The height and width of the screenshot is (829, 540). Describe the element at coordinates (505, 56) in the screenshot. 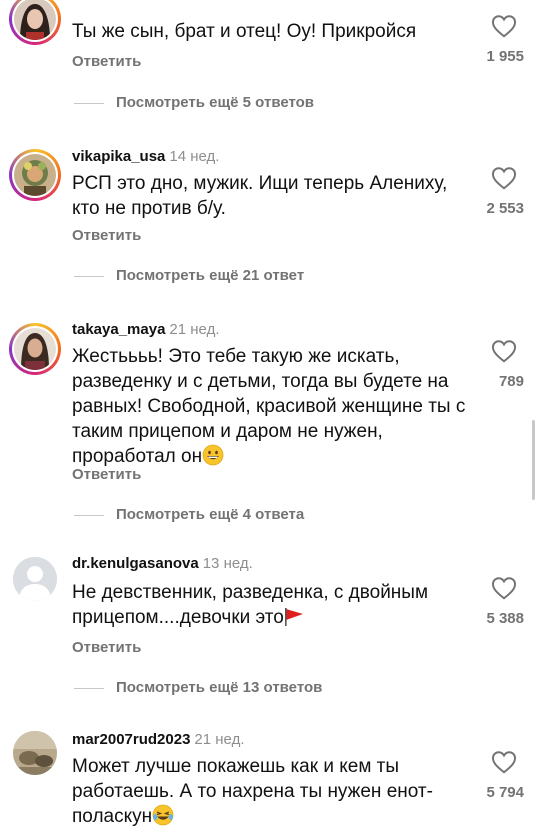

I see `like-count: 1 955` at that location.